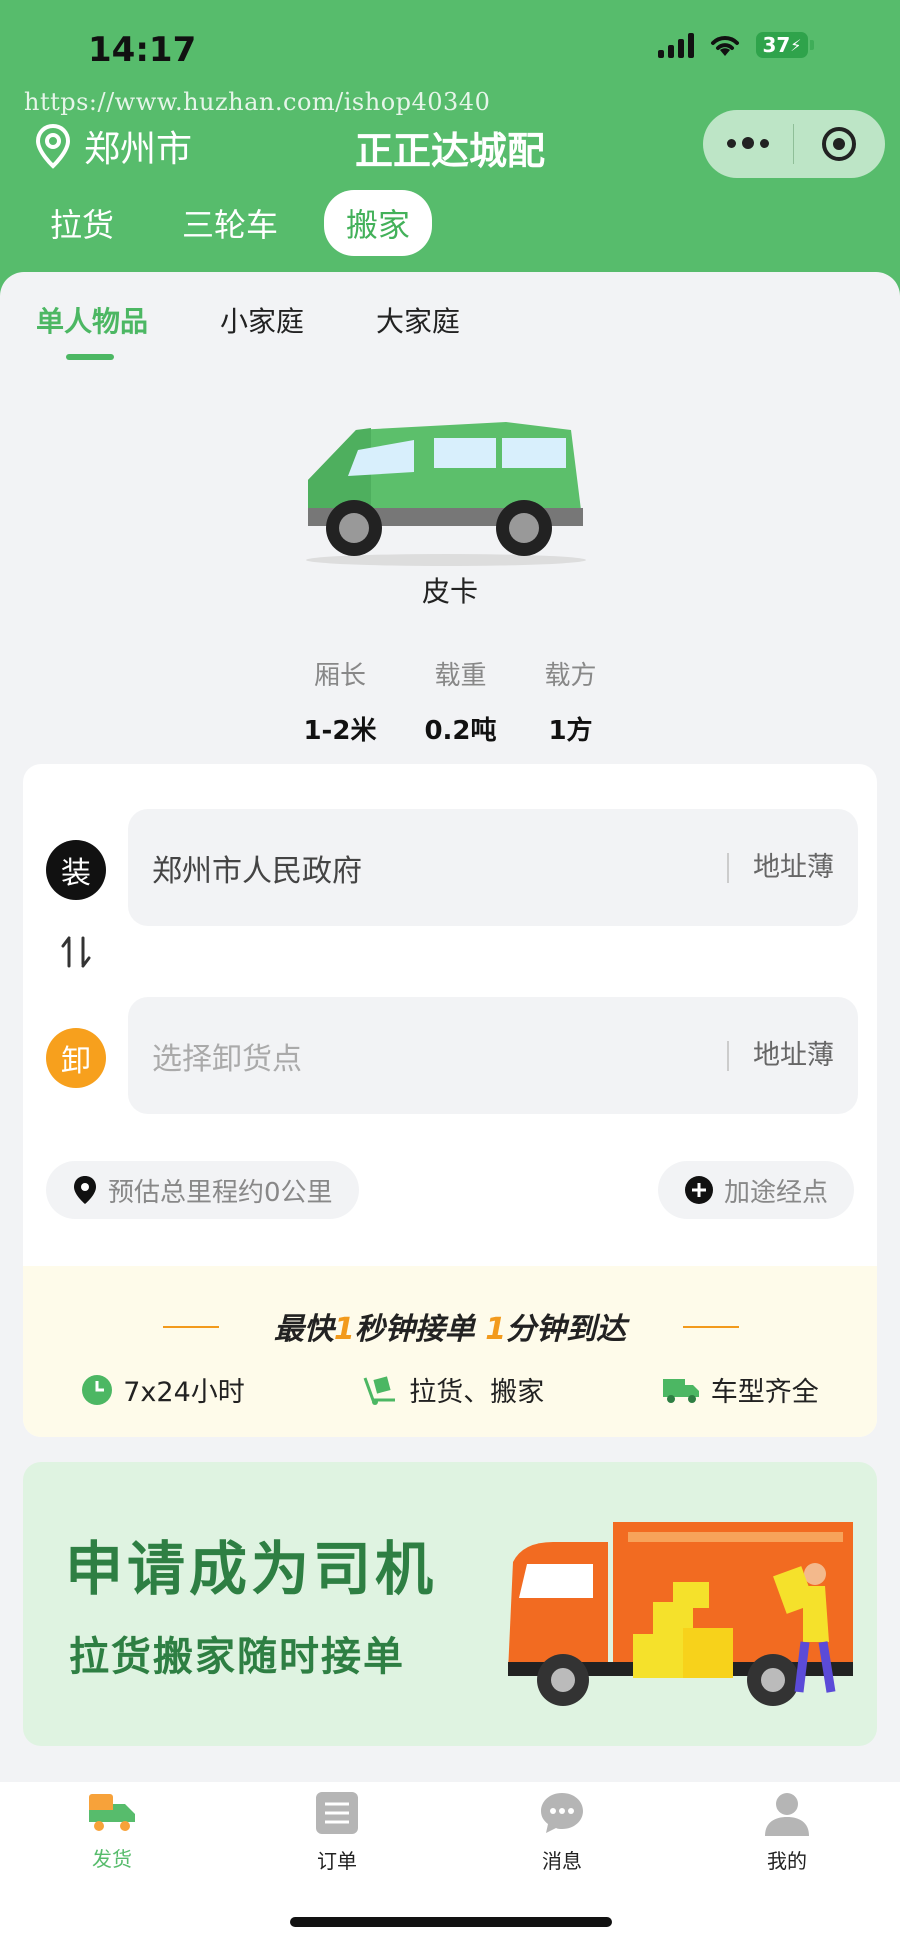  Describe the element at coordinates (339, 676) in the screenshot. I see `spec-label: 厢长` at that location.